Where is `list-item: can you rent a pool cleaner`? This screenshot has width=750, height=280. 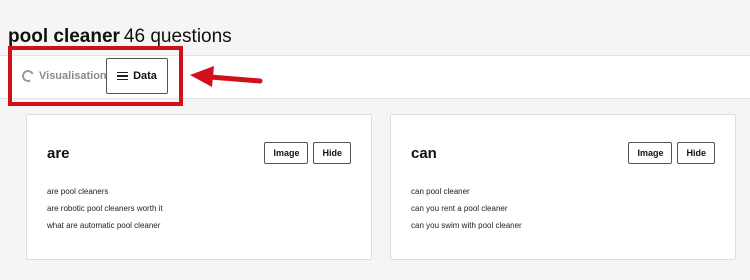 list-item: can you rent a pool cleaner is located at coordinates (459, 208).